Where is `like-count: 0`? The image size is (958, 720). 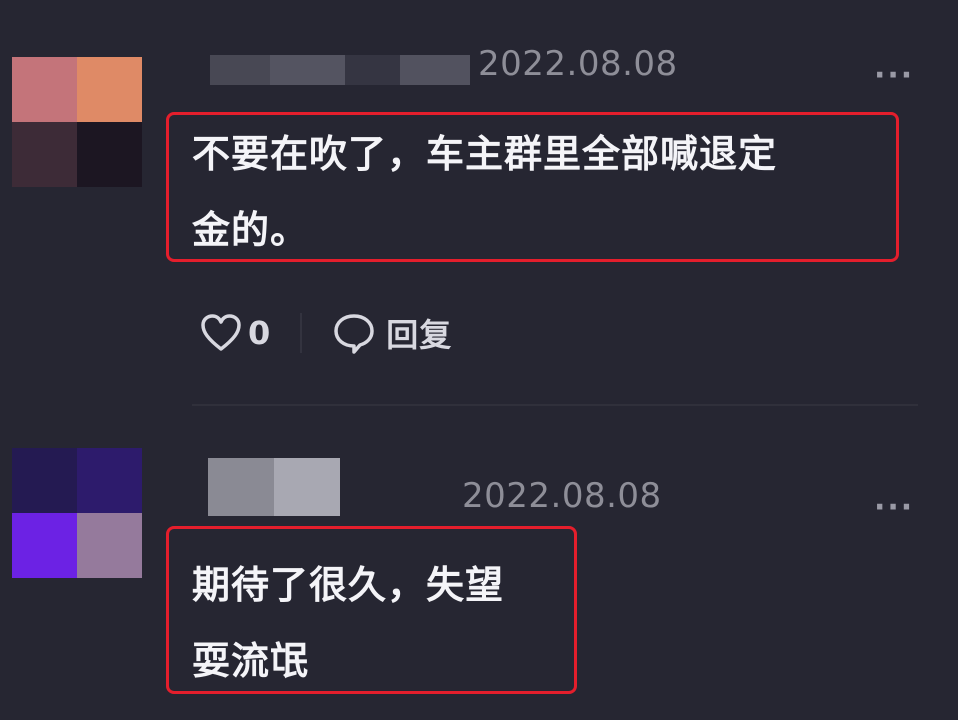 like-count: 0 is located at coordinates (259, 333).